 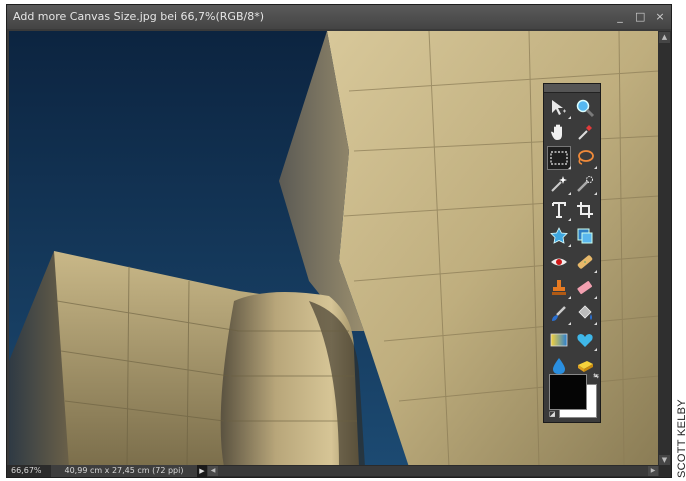 I want to click on healing-brush-tool-icon, so click(x=585, y=262).